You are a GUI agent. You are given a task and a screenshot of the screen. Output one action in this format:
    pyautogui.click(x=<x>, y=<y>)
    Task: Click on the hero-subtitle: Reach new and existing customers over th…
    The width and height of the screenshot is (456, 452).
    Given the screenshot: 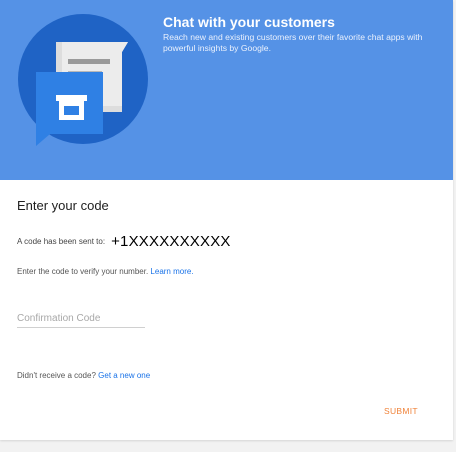 What is the action you would take?
    pyautogui.click(x=293, y=42)
    